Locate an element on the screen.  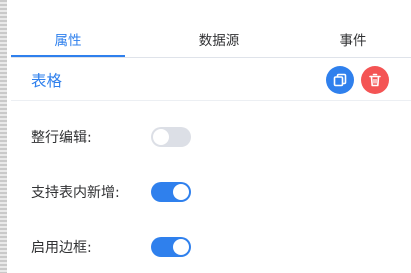
field-label: 支持表内新增: is located at coordinates (75, 193).